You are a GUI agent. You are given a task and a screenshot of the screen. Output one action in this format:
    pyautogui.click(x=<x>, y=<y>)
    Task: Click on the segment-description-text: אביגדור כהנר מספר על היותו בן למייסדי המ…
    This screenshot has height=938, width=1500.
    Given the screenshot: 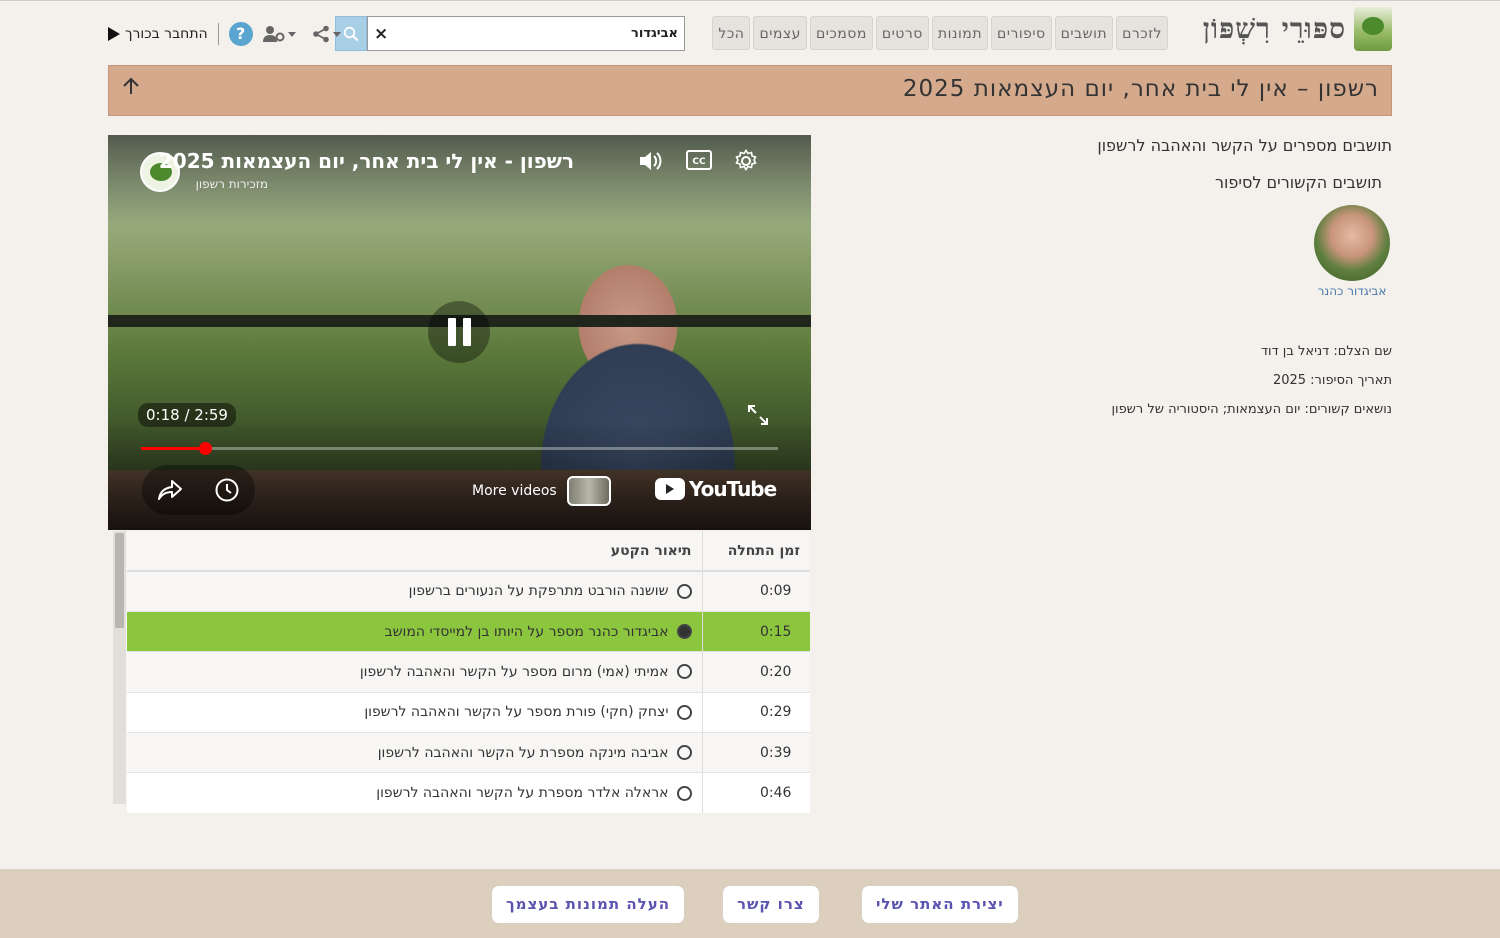 What is the action you would take?
    pyautogui.click(x=526, y=631)
    